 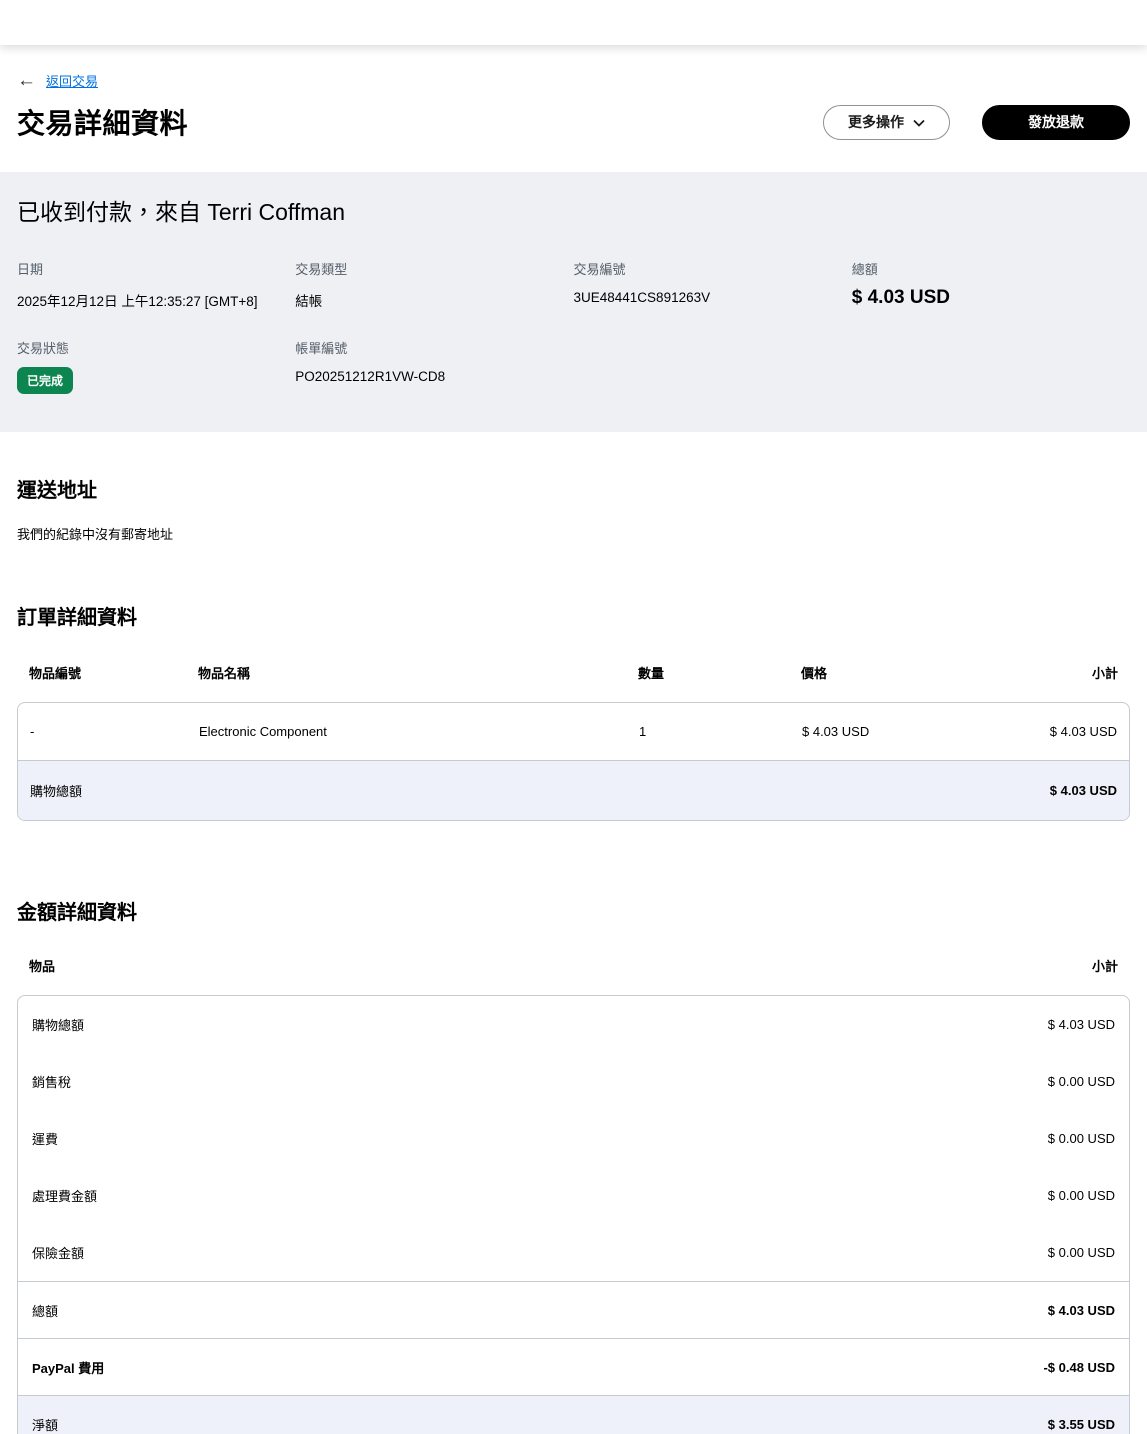 I want to click on page-header: 交易詳細資料 更多操作 發放退款, so click(x=573, y=122).